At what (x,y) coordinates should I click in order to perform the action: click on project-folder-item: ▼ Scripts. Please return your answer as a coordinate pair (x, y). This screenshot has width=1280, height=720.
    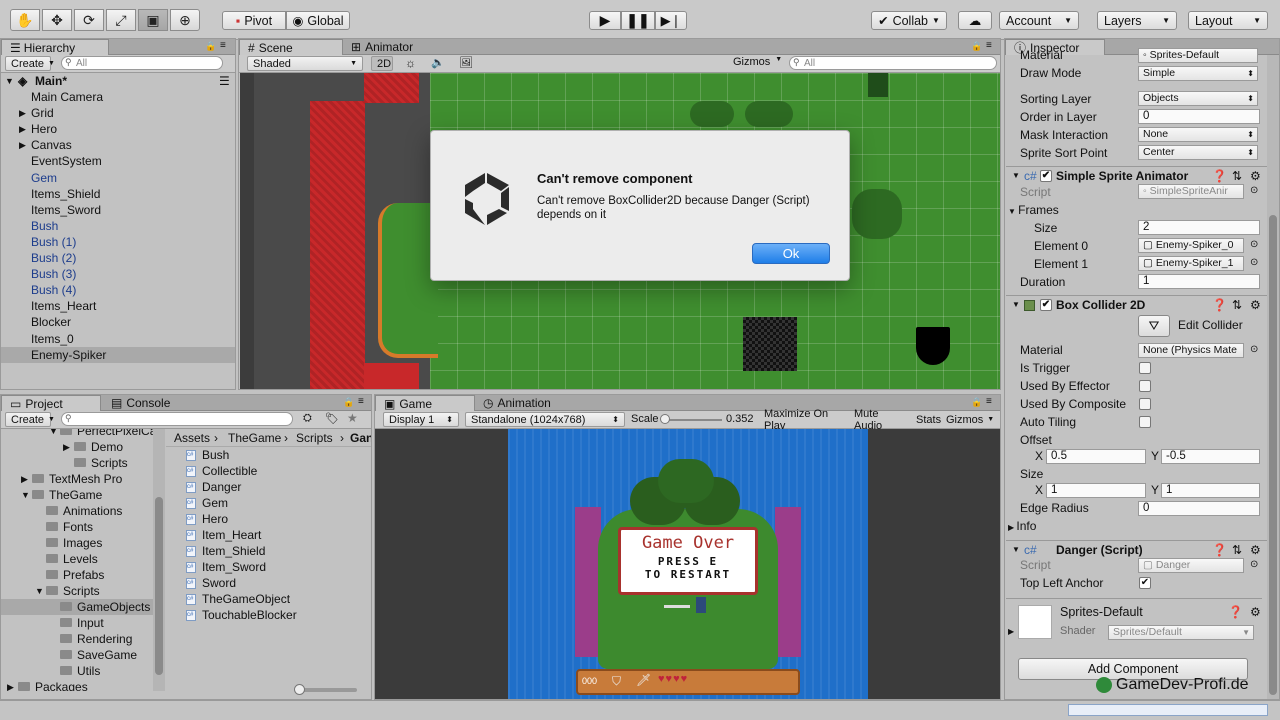
    Looking at the image, I should click on (77, 591).